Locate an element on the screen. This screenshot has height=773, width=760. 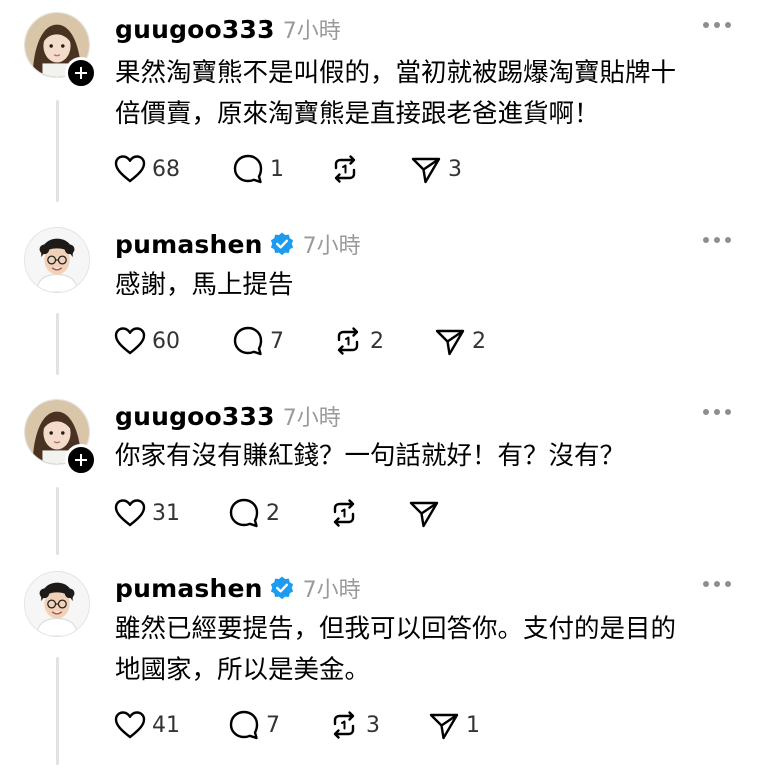
share-button is located at coordinates (426, 513).